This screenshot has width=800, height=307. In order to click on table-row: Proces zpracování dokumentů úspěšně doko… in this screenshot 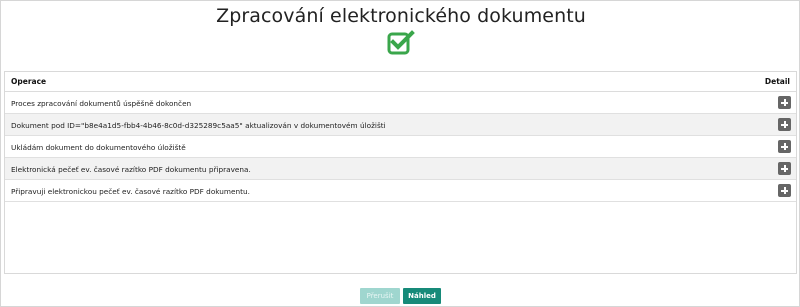, I will do `click(400, 103)`.